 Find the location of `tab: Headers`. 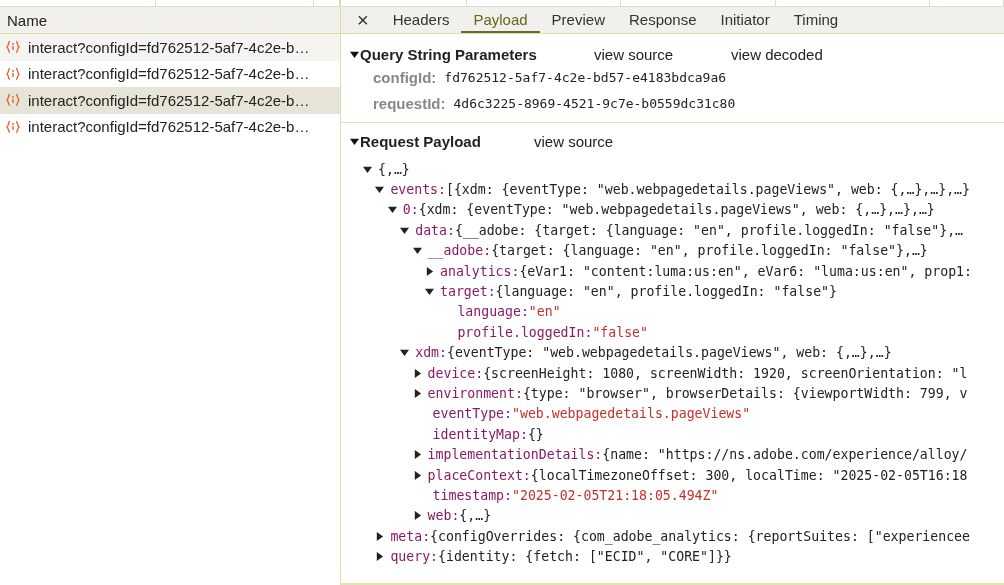

tab: Headers is located at coordinates (421, 20).